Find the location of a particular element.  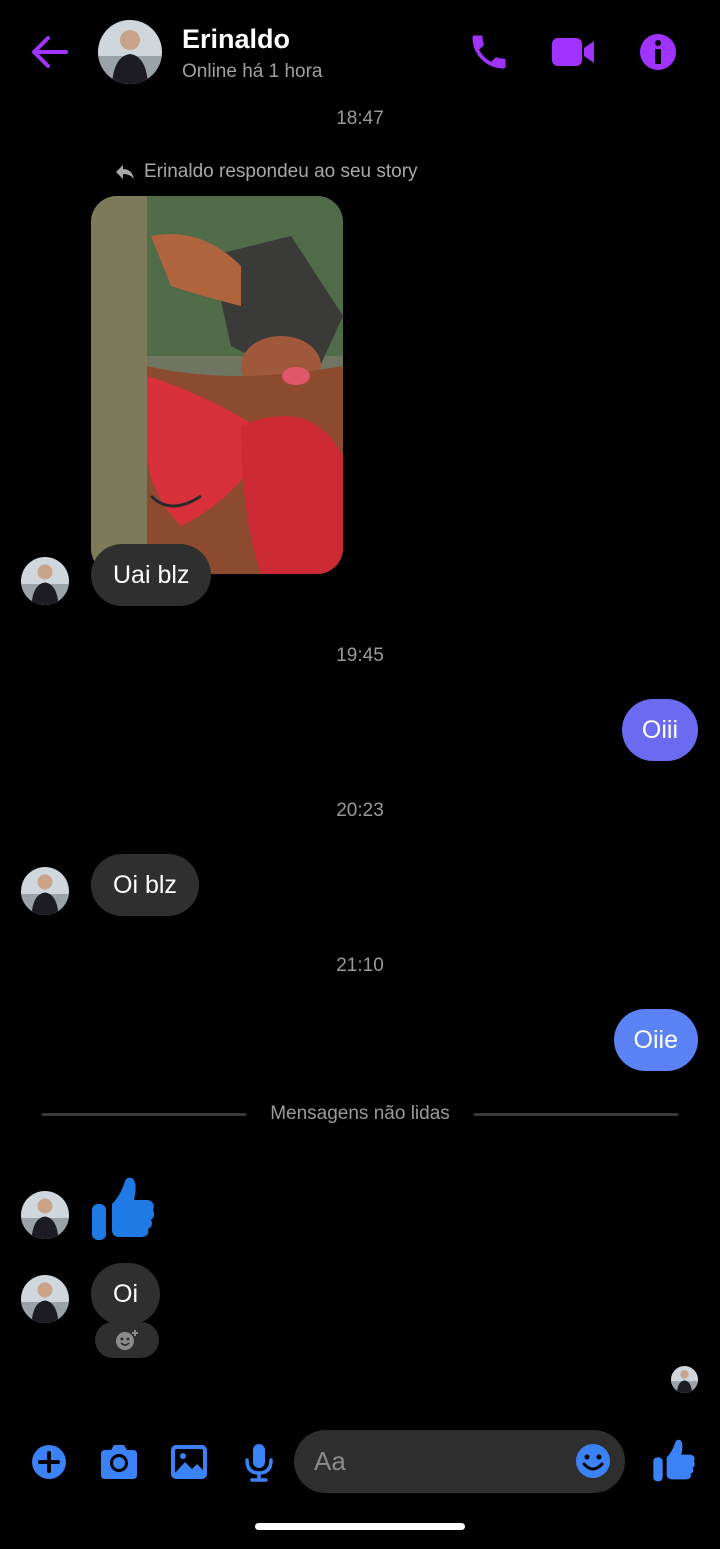

gallery-button is located at coordinates (189, 1462).